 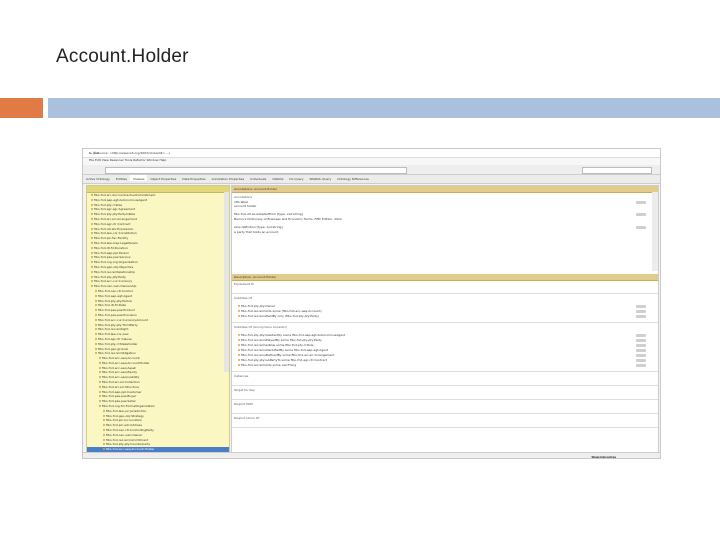 I want to click on tab-1: Entities, so click(x=121, y=178).